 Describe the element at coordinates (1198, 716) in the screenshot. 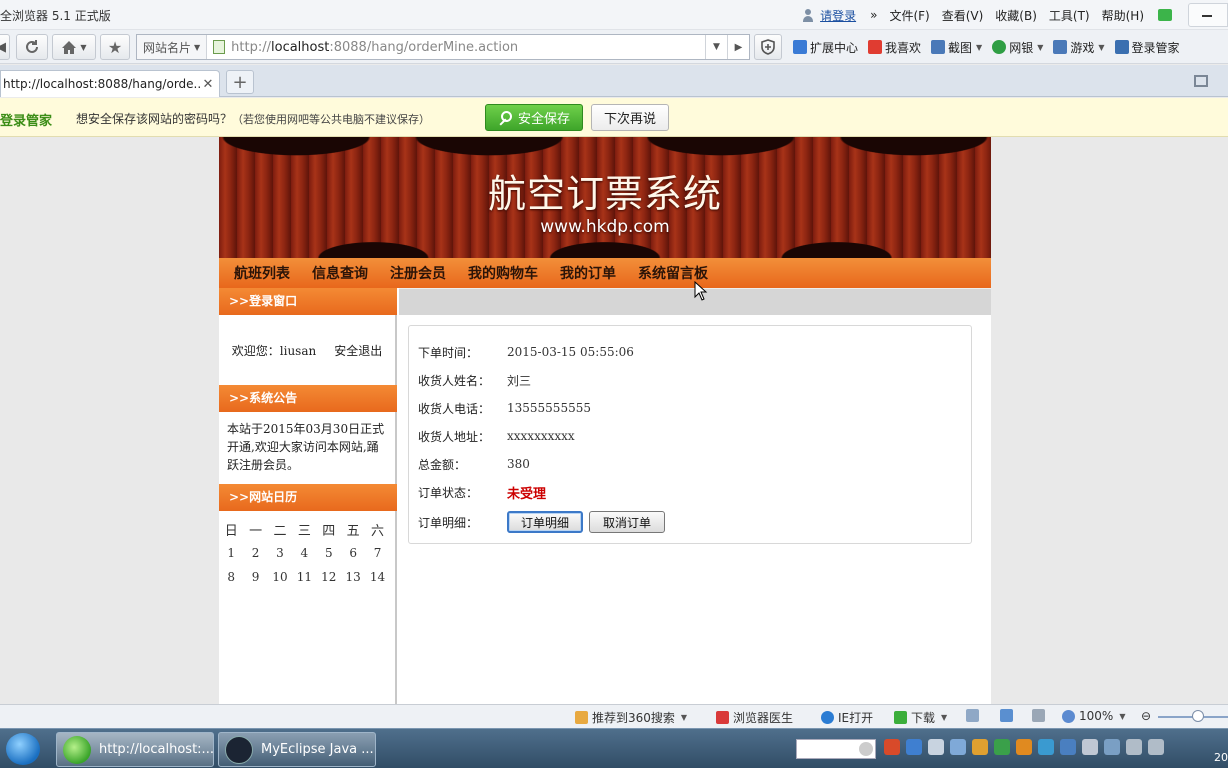

I see `zoom-slider-thumb` at that location.